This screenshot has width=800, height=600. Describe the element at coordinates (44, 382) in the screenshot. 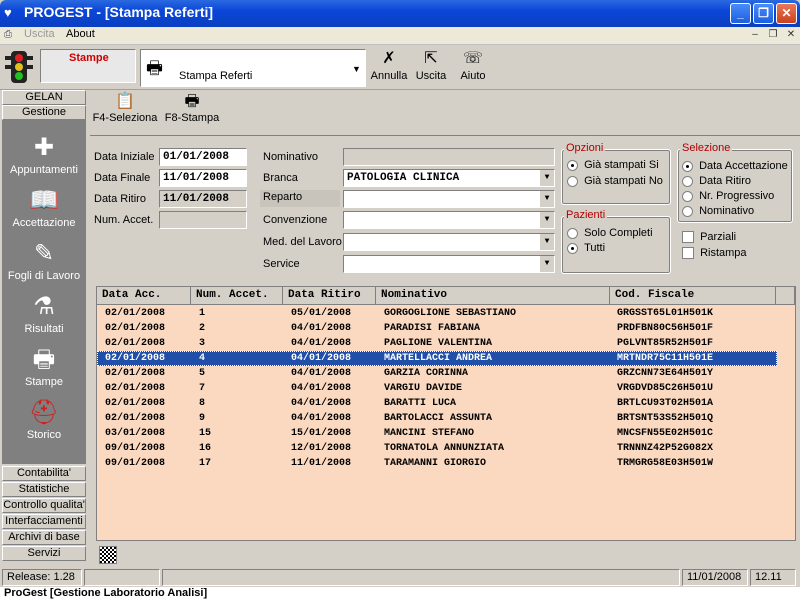

I see `sidebar-item-label: Stampe` at that location.